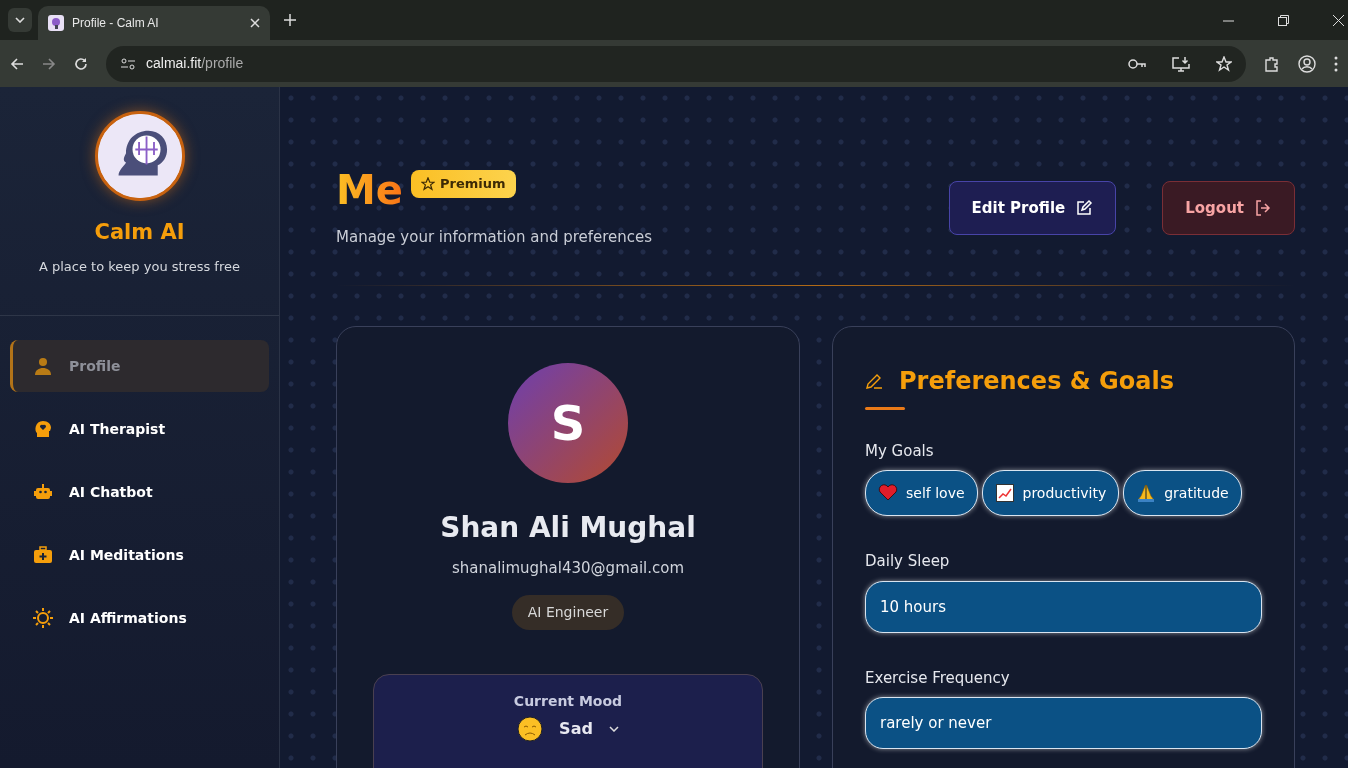 The width and height of the screenshot is (1348, 768). What do you see at coordinates (908, 561) in the screenshot?
I see `field-label: Daily Sleep` at bounding box center [908, 561].